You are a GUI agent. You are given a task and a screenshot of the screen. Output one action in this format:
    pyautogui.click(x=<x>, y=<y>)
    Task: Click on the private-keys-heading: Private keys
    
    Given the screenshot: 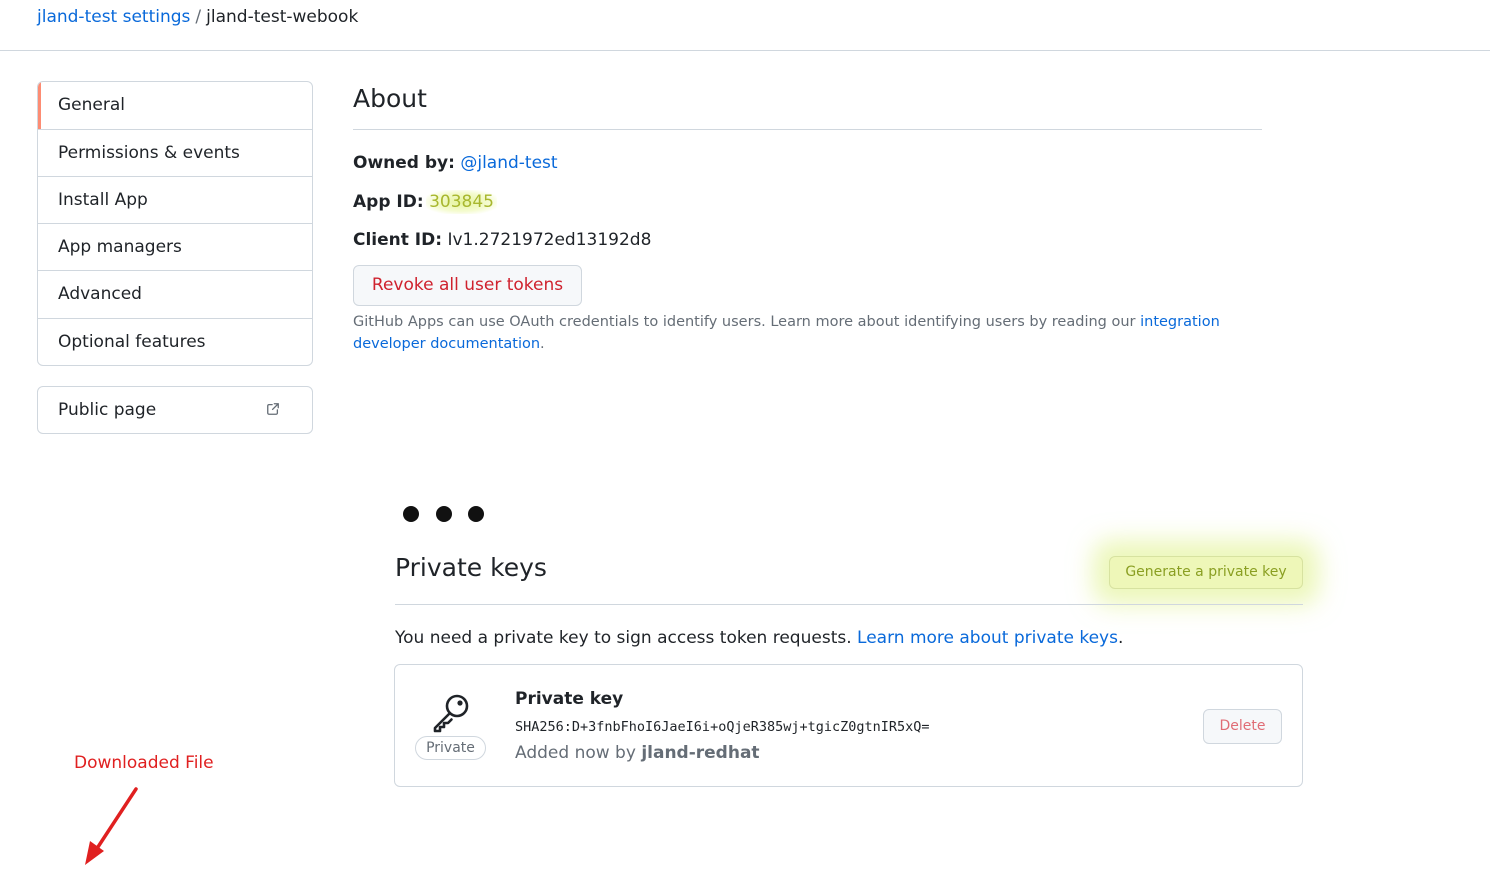 What is the action you would take?
    pyautogui.click(x=471, y=567)
    